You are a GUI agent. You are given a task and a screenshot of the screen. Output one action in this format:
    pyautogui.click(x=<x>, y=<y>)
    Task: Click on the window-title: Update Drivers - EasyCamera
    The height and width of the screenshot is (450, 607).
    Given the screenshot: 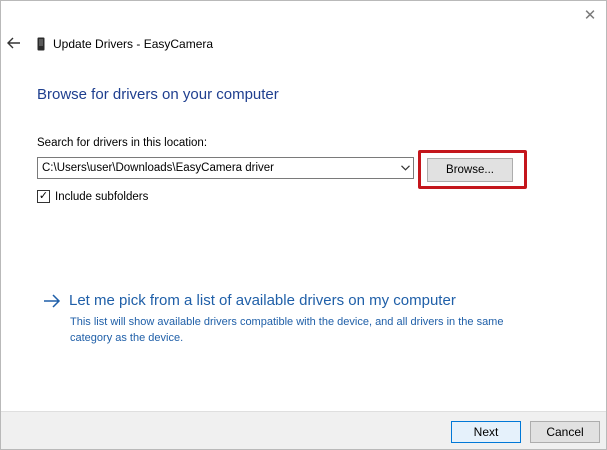 What is the action you would take?
    pyautogui.click(x=133, y=44)
    